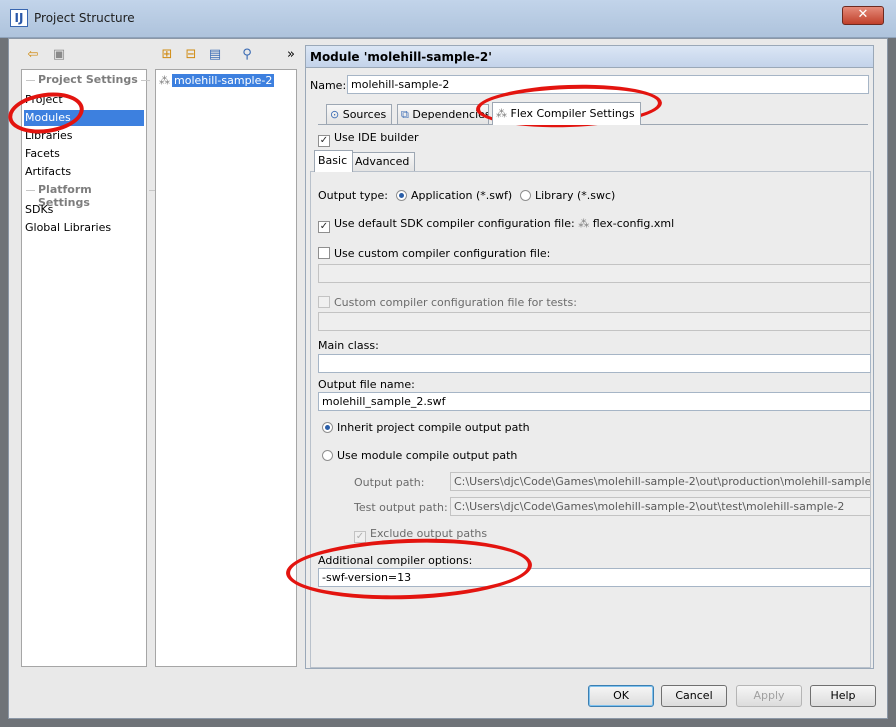  What do you see at coordinates (575, 195) in the screenshot?
I see `output-lib-label: Library (*.swc)` at bounding box center [575, 195].